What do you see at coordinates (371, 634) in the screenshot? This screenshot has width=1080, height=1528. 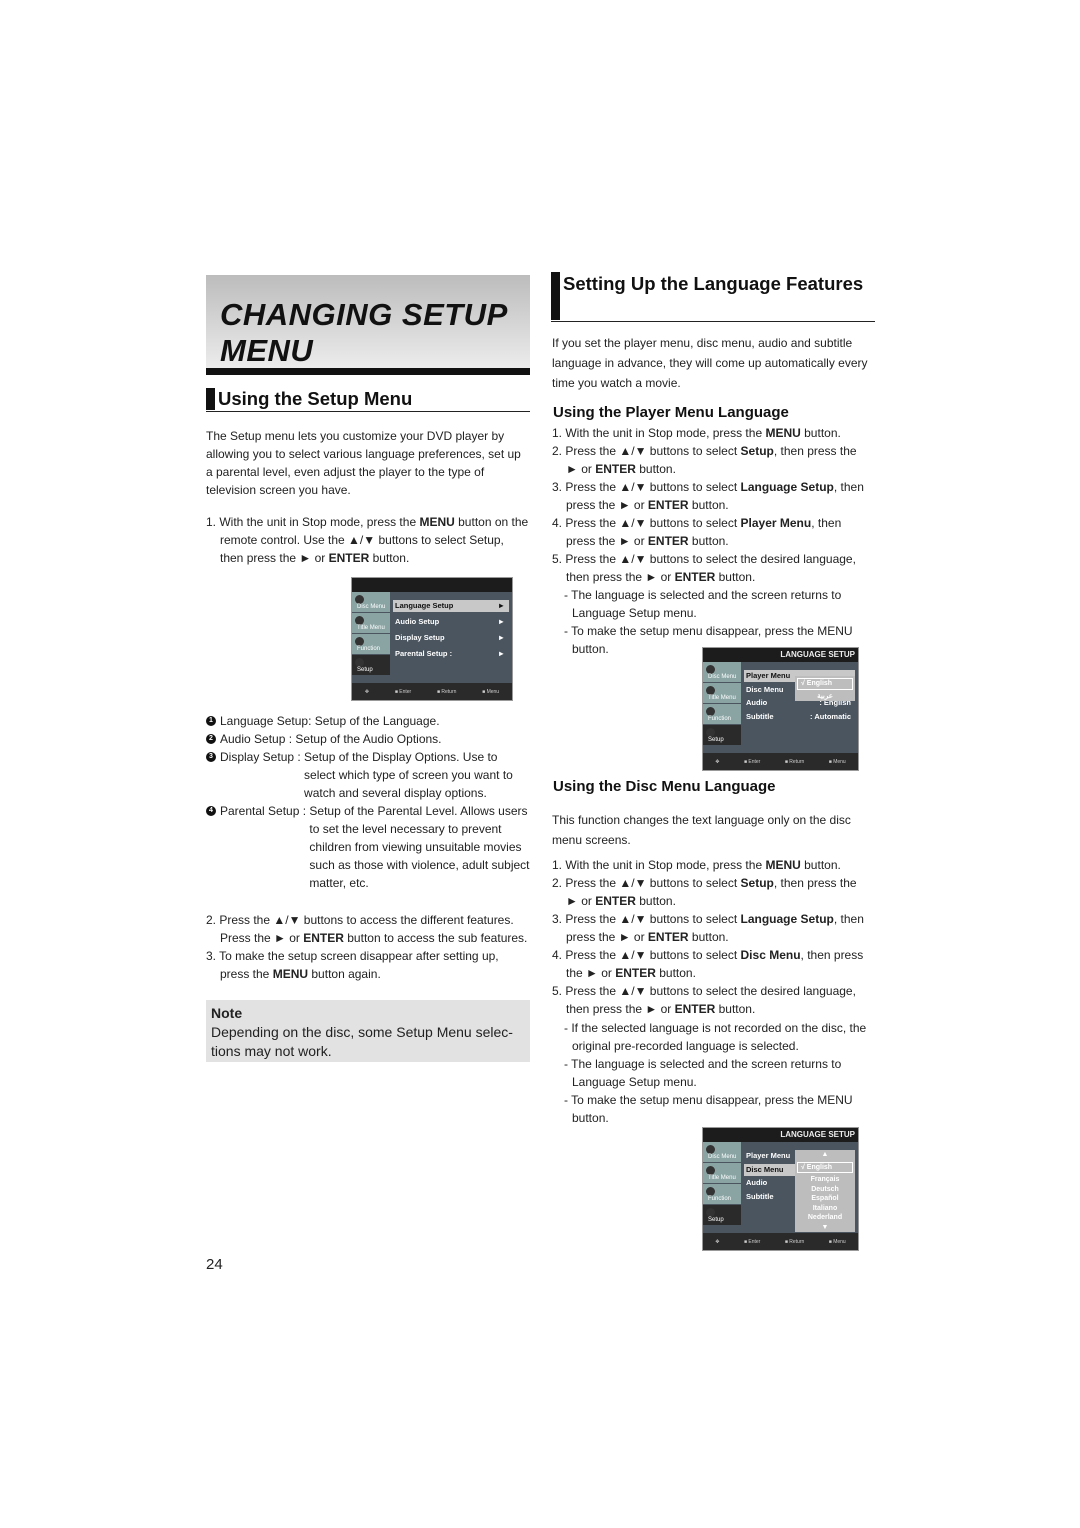 I see `screen-sidebar: Disc Menu Title Menu Function Setup` at bounding box center [371, 634].